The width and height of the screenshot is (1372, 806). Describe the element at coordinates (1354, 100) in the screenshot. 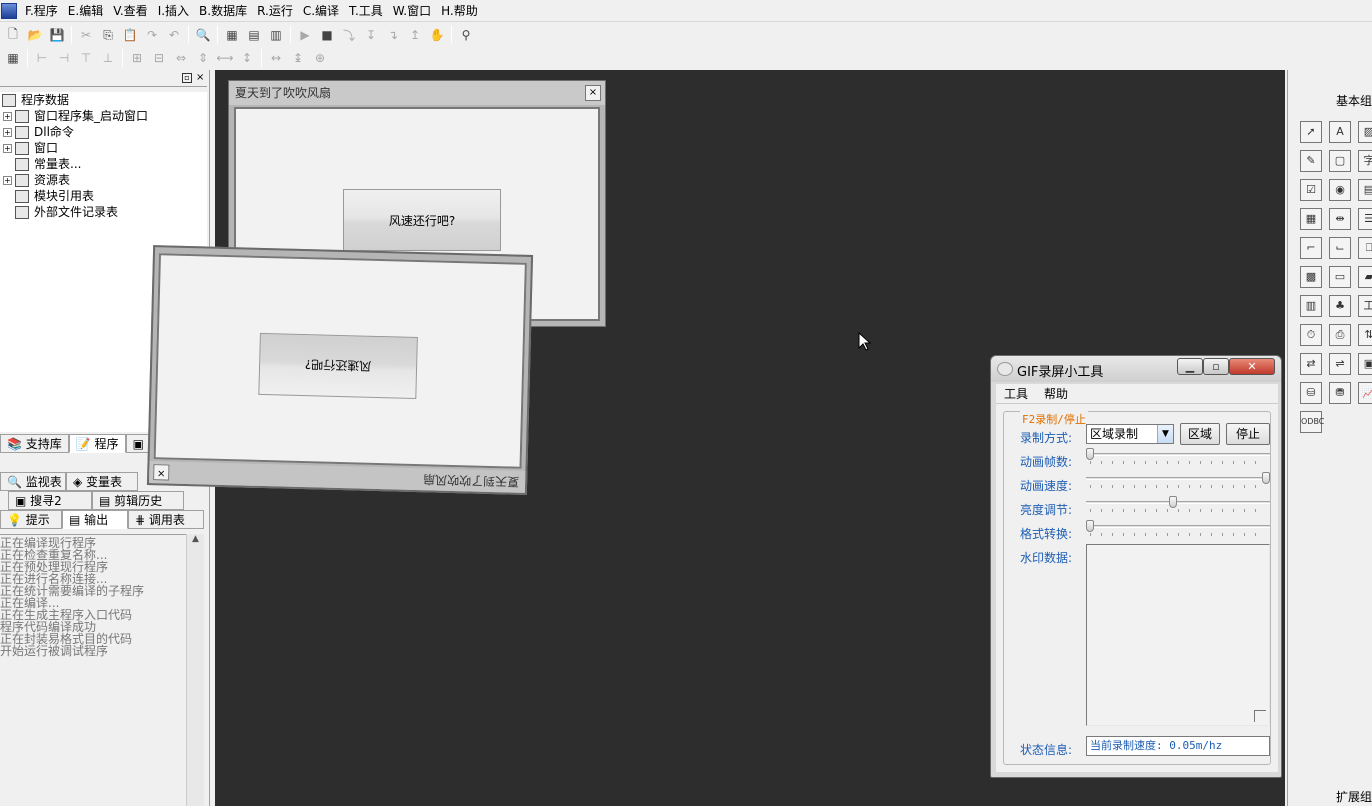

I see `palette-group-basic: 基本组` at that location.